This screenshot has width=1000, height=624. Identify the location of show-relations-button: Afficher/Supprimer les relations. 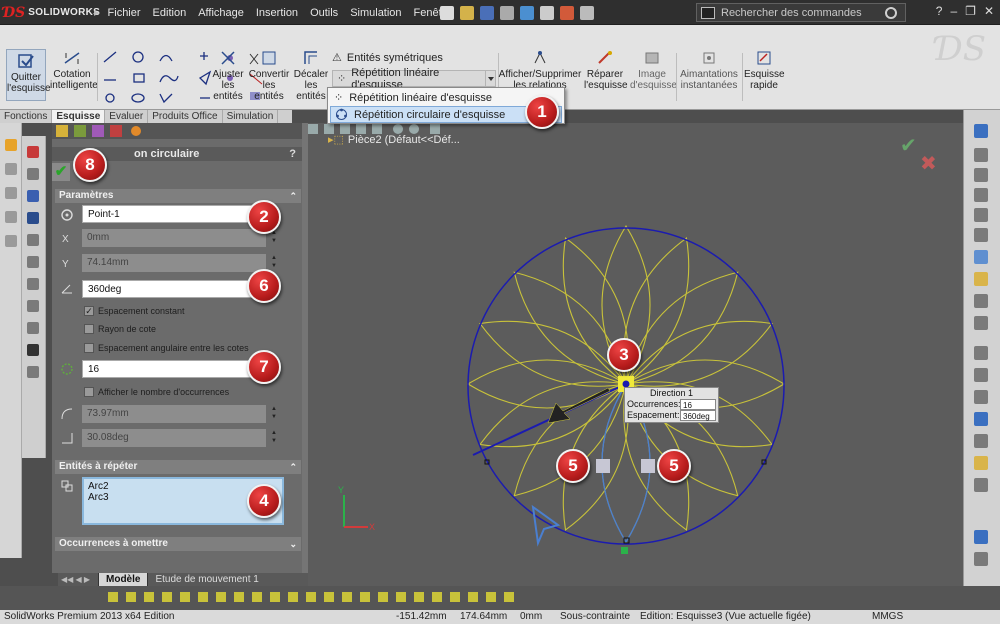
(540, 70).